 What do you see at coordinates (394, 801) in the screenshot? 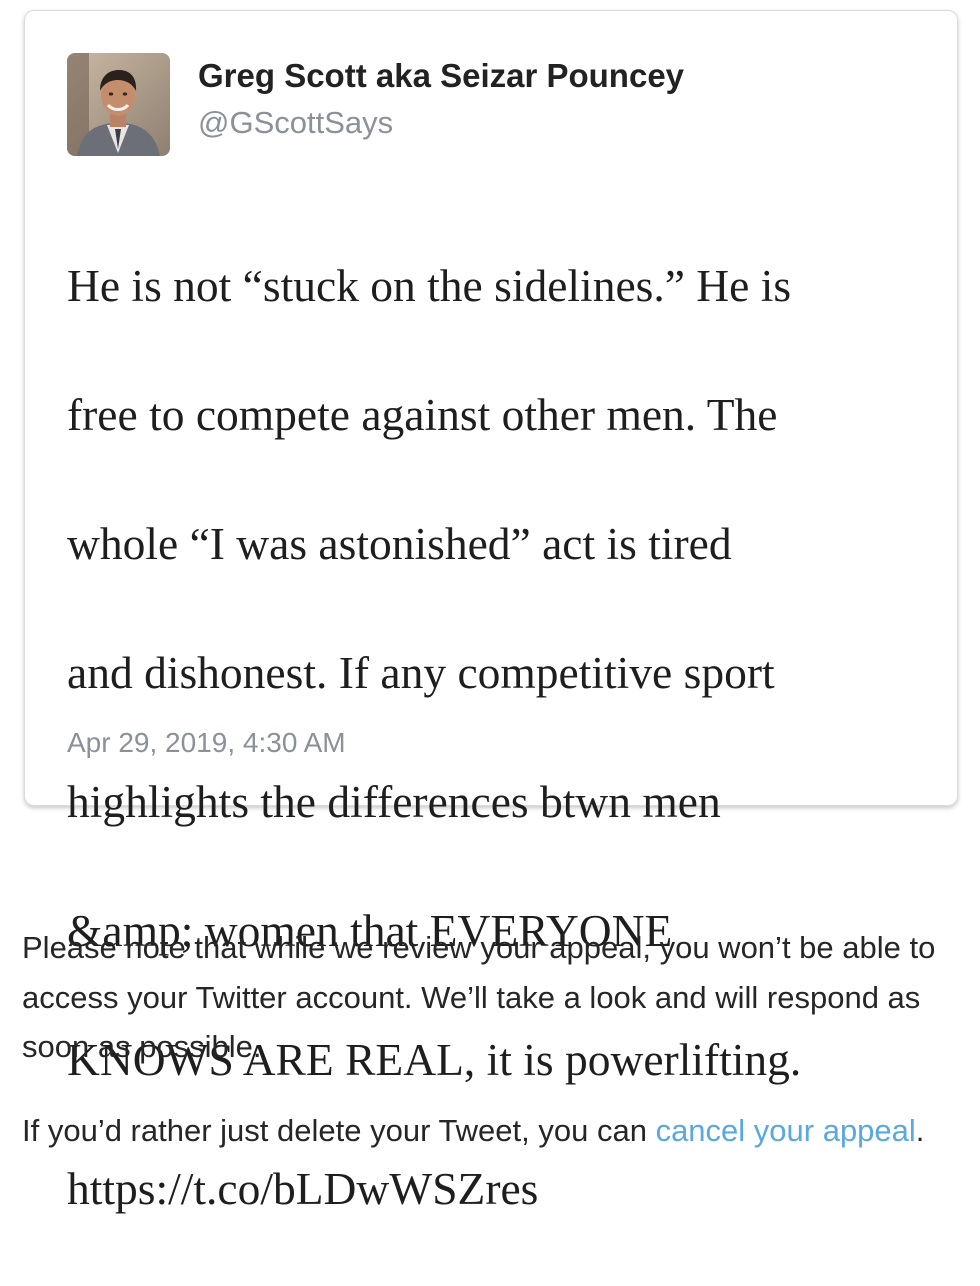
I see `tweet-text-line: highlights the differences btwn men` at bounding box center [394, 801].